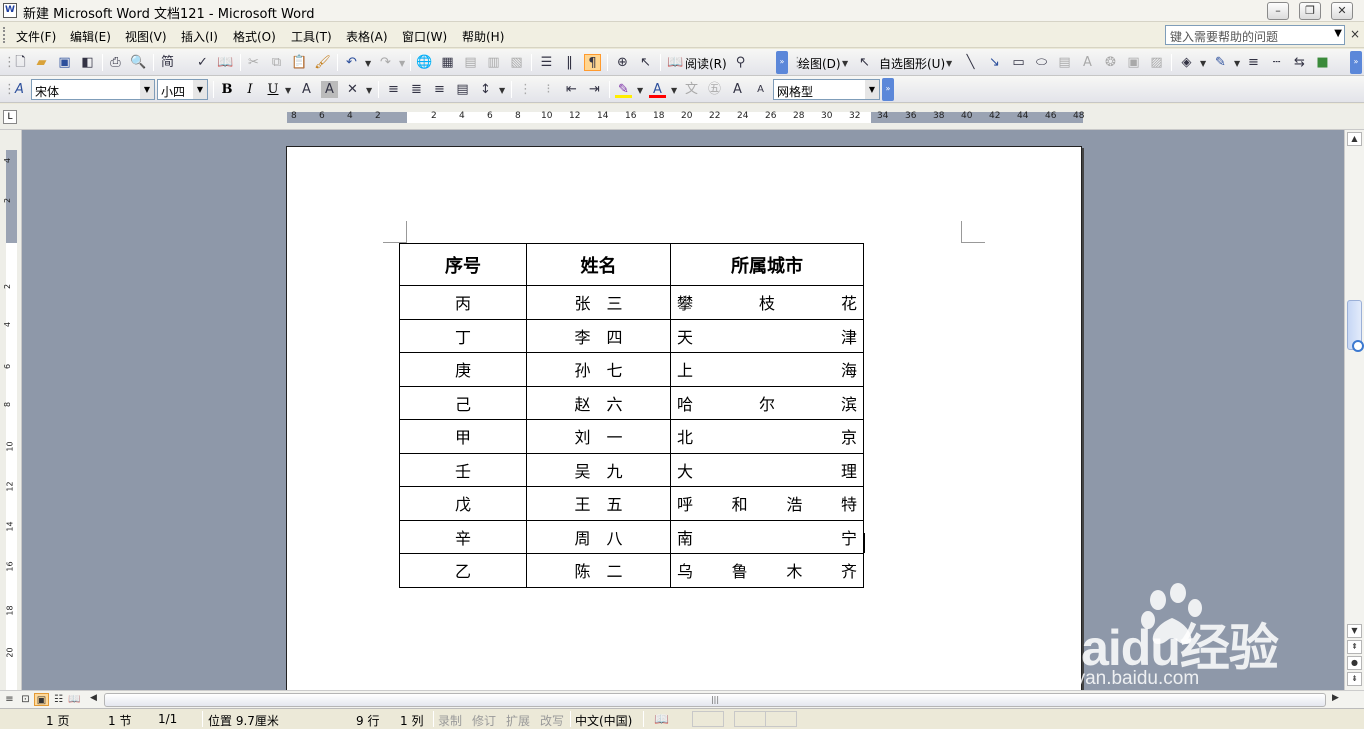  What do you see at coordinates (1354, 410) in the screenshot?
I see `vertical-scrollbar: ▲ ▼ ⇞ ● ⇟` at bounding box center [1354, 410].